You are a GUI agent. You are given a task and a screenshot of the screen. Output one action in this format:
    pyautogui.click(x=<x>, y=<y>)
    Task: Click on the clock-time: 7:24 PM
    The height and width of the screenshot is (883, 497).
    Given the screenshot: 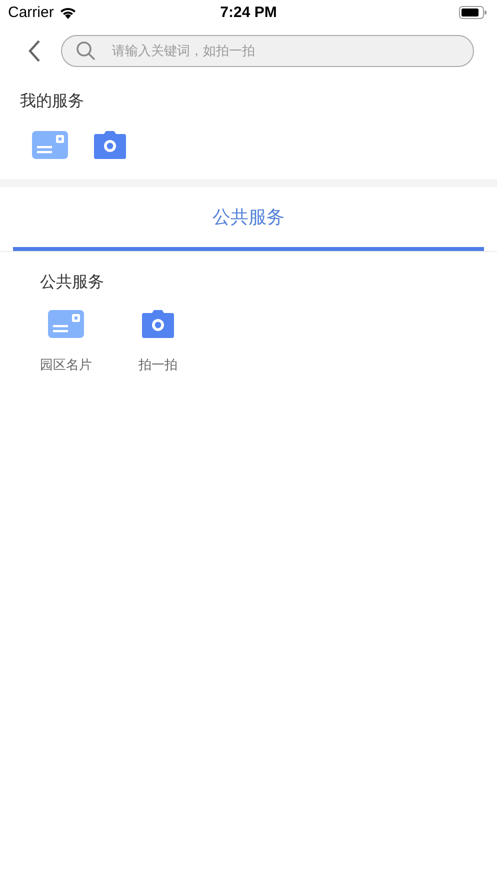 What is the action you would take?
    pyautogui.click(x=248, y=12)
    